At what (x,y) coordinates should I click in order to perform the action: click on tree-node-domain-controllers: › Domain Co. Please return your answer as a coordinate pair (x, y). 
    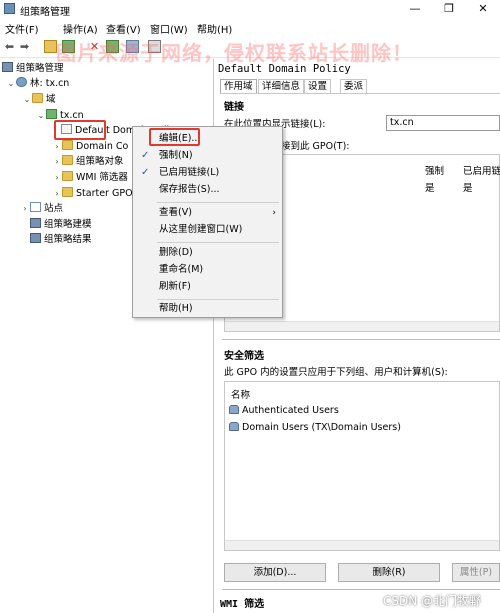
    Looking at the image, I should click on (90, 146).